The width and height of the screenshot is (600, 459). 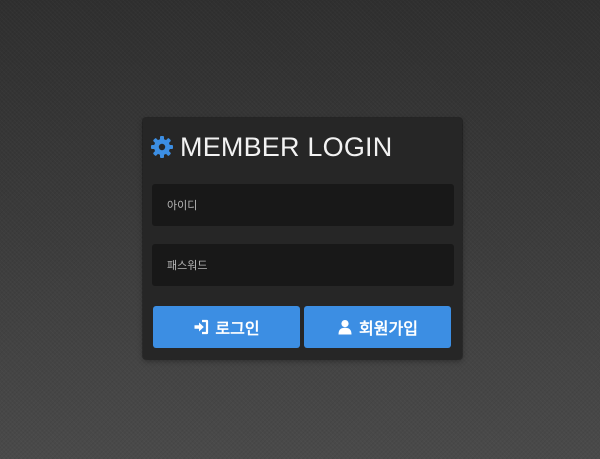 What do you see at coordinates (162, 147) in the screenshot?
I see `gear-icon` at bounding box center [162, 147].